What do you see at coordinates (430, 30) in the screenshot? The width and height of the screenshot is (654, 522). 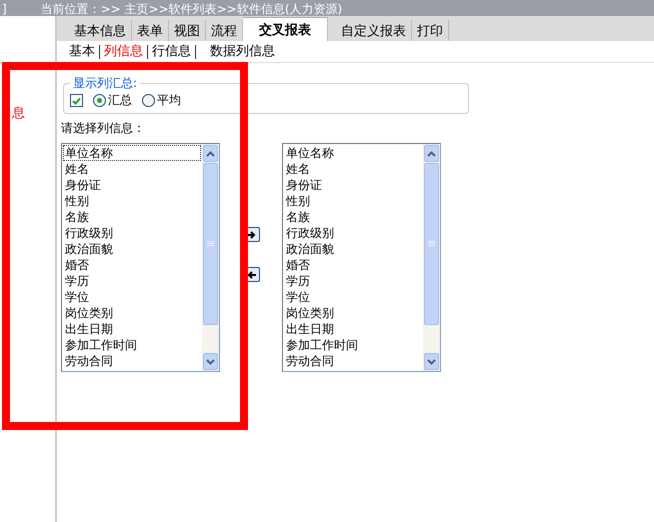 I see `tab: 打印` at bounding box center [430, 30].